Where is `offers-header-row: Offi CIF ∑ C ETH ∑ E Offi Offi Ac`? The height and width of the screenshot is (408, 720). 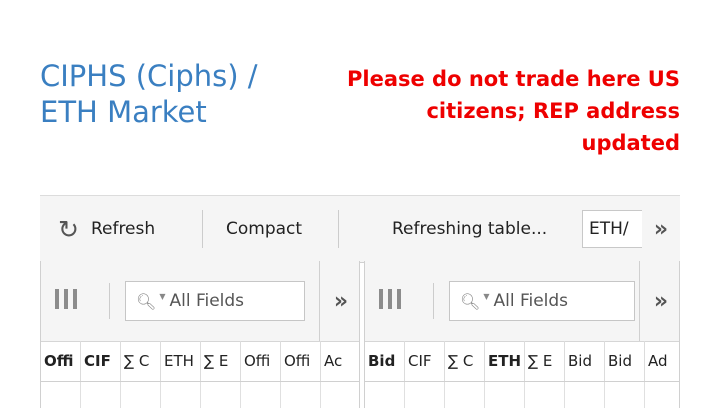
offers-header-row: Offi CIF ∑ C ETH ∑ E Offi Offi Ac is located at coordinates (200, 361).